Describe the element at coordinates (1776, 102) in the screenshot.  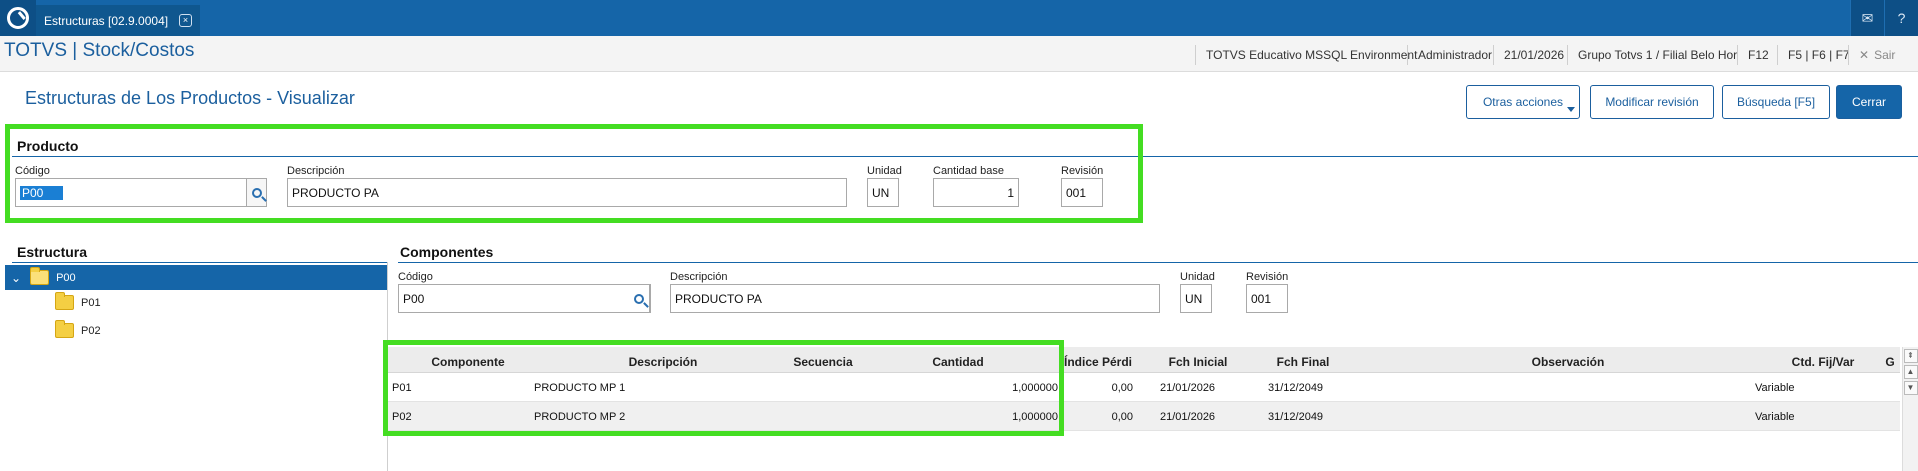
I see `search-button: Búsqueda [F5]` at that location.